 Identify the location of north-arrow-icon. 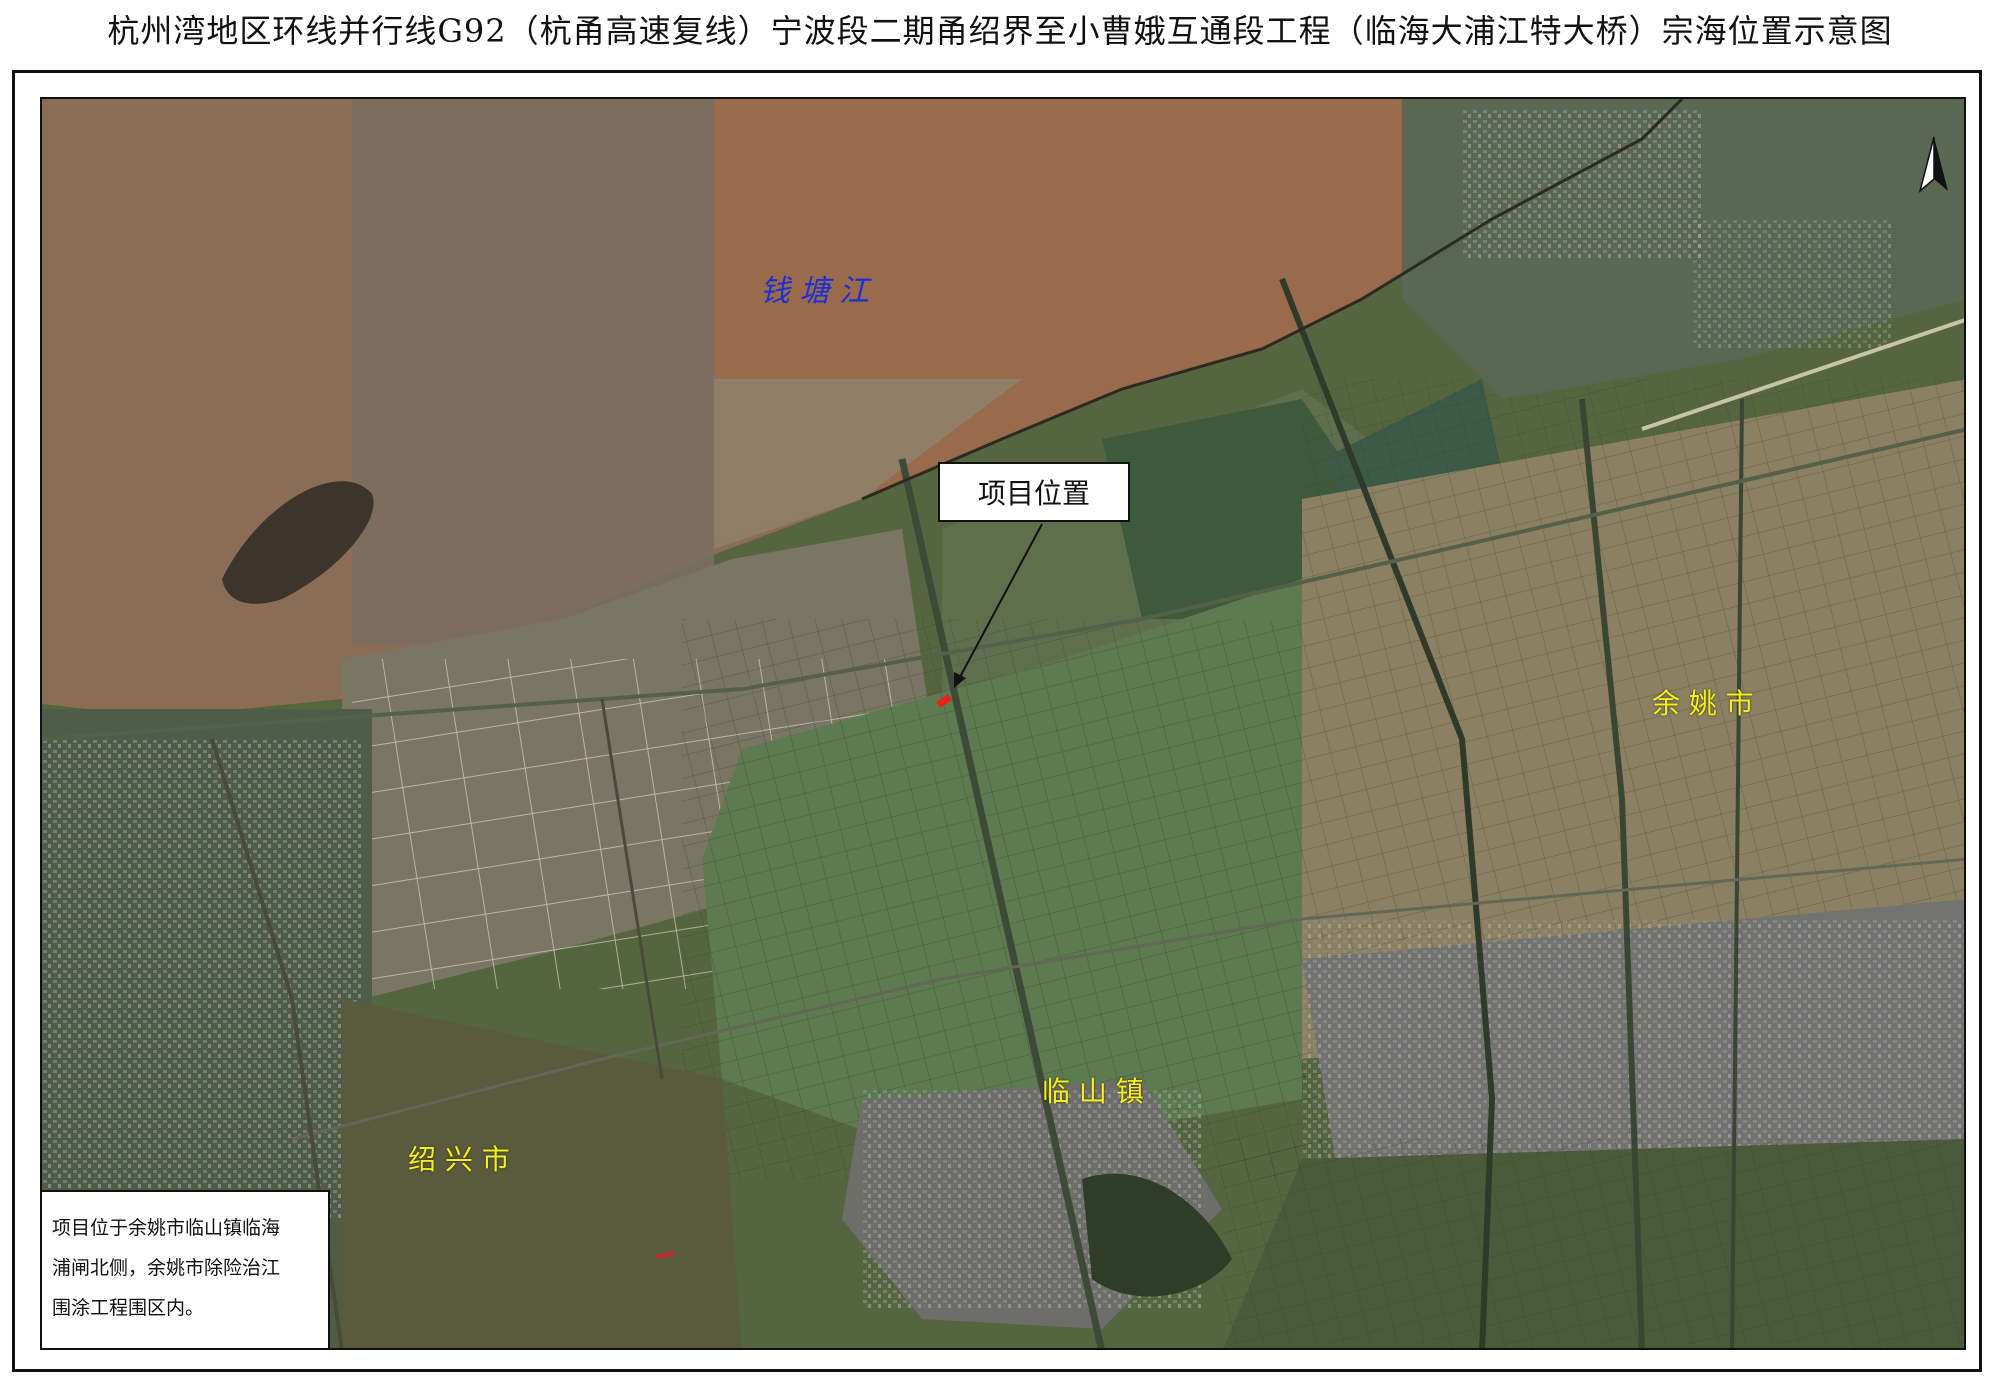
(1933, 165).